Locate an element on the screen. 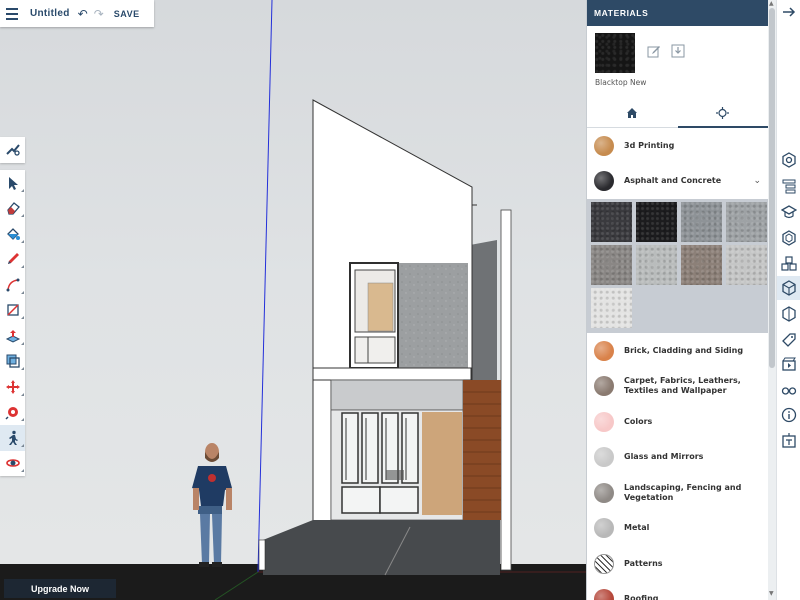 The image size is (800, 600). undo-icon: ↶ is located at coordinates (83, 14).